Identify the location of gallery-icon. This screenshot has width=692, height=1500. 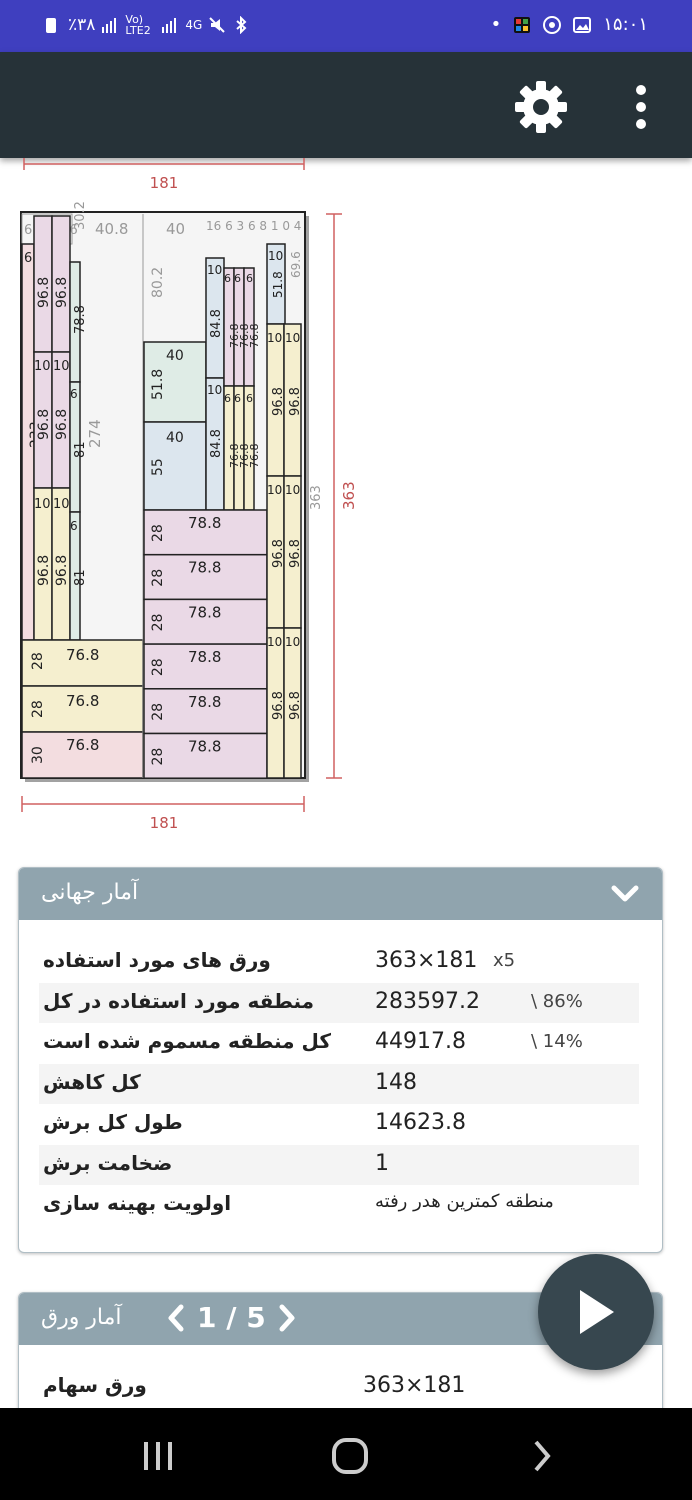
(582, 24).